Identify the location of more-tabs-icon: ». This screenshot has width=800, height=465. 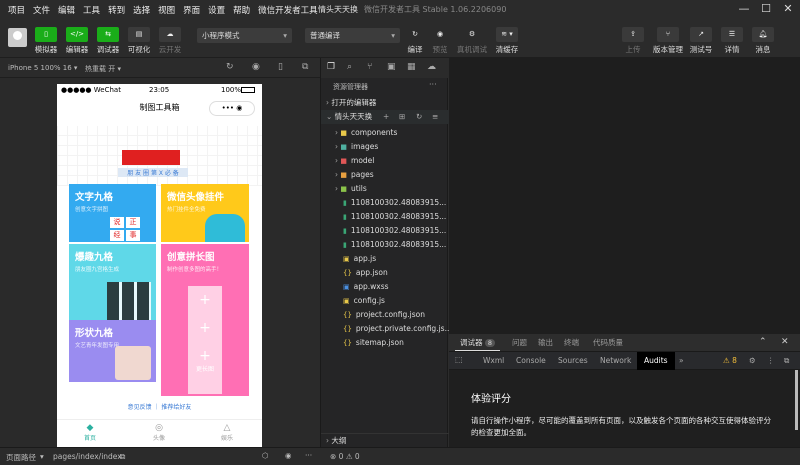
(681, 361).